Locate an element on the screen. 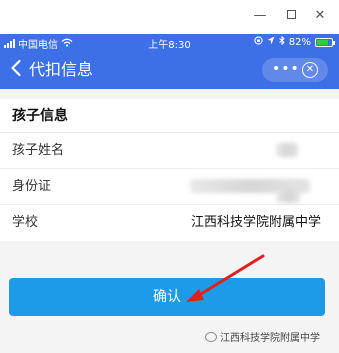 Image resolution: width=339 pixels, height=353 pixels. watermark: 江西科技学院附属中学 is located at coordinates (262, 336).